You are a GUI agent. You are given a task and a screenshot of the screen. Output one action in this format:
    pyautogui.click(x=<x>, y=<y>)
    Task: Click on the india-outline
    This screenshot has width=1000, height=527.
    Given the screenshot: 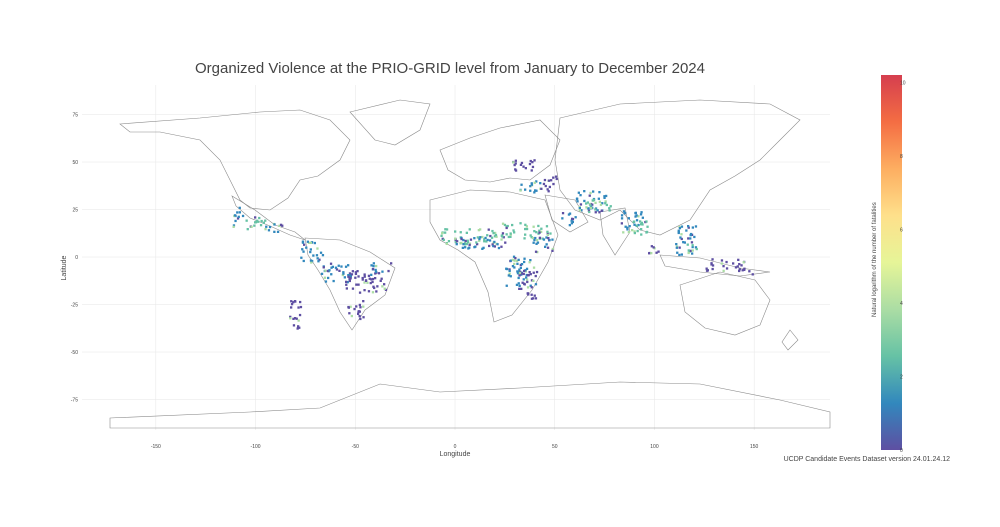 What is the action you would take?
    pyautogui.click(x=615, y=231)
    